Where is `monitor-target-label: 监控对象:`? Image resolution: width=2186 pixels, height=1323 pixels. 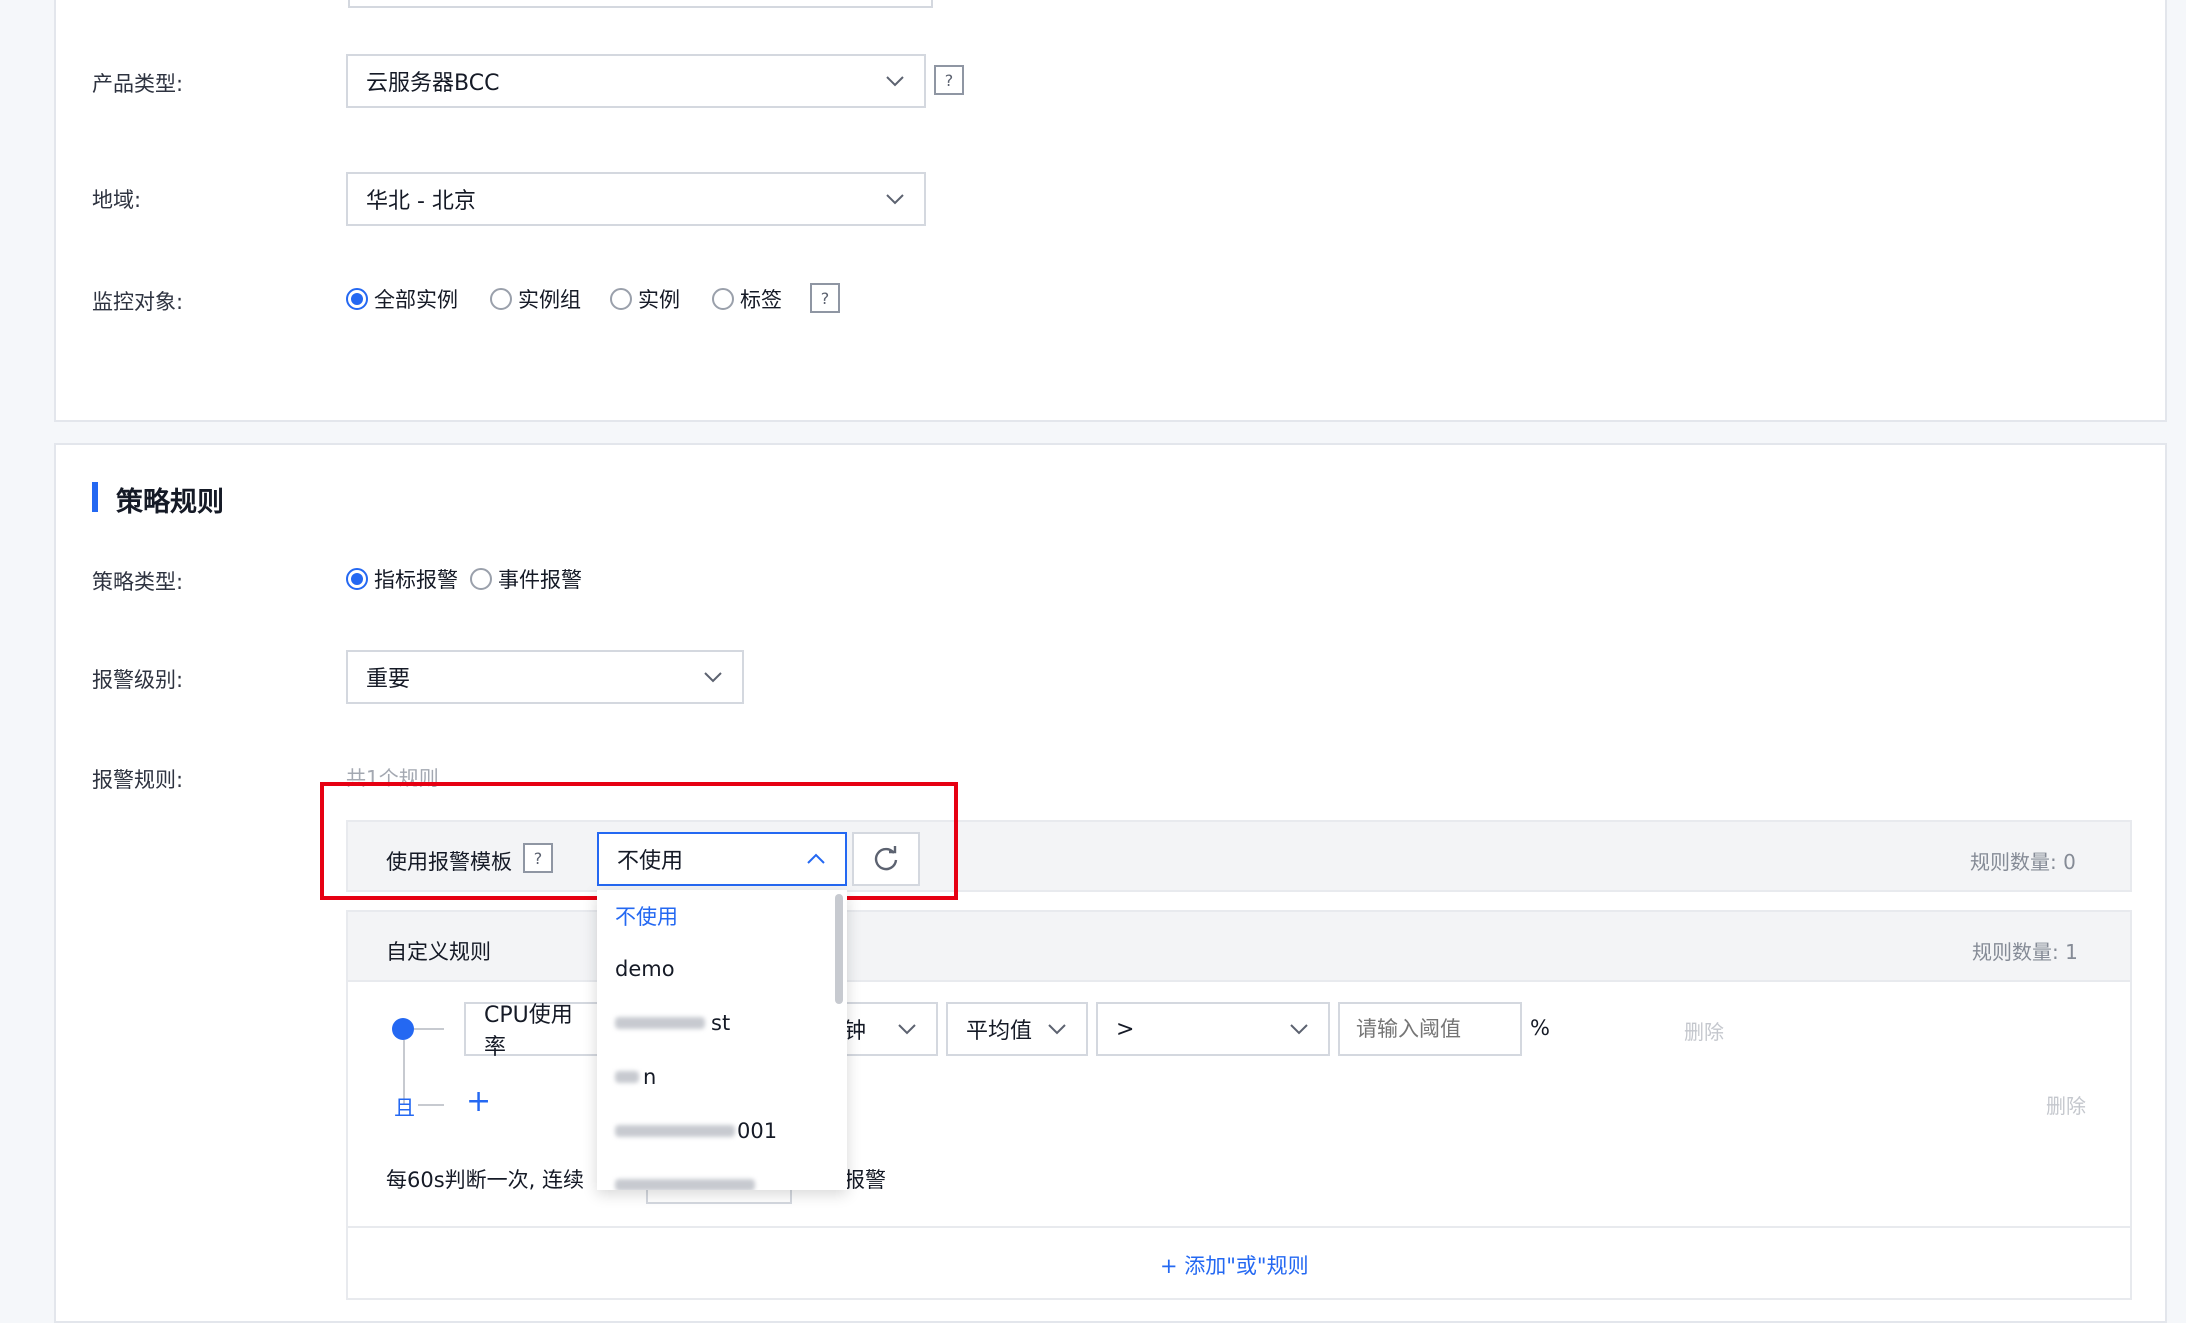
monitor-target-label: 监控对象: is located at coordinates (138, 302).